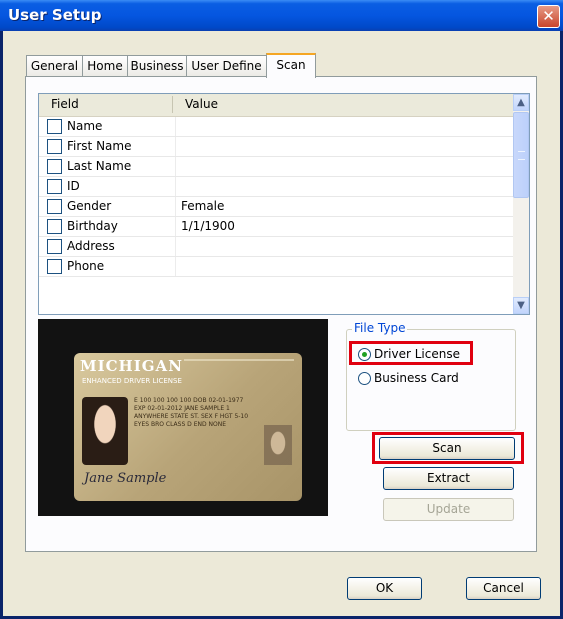 The image size is (563, 619). Describe the element at coordinates (364, 378) in the screenshot. I see `radio-unselected-icon` at that location.